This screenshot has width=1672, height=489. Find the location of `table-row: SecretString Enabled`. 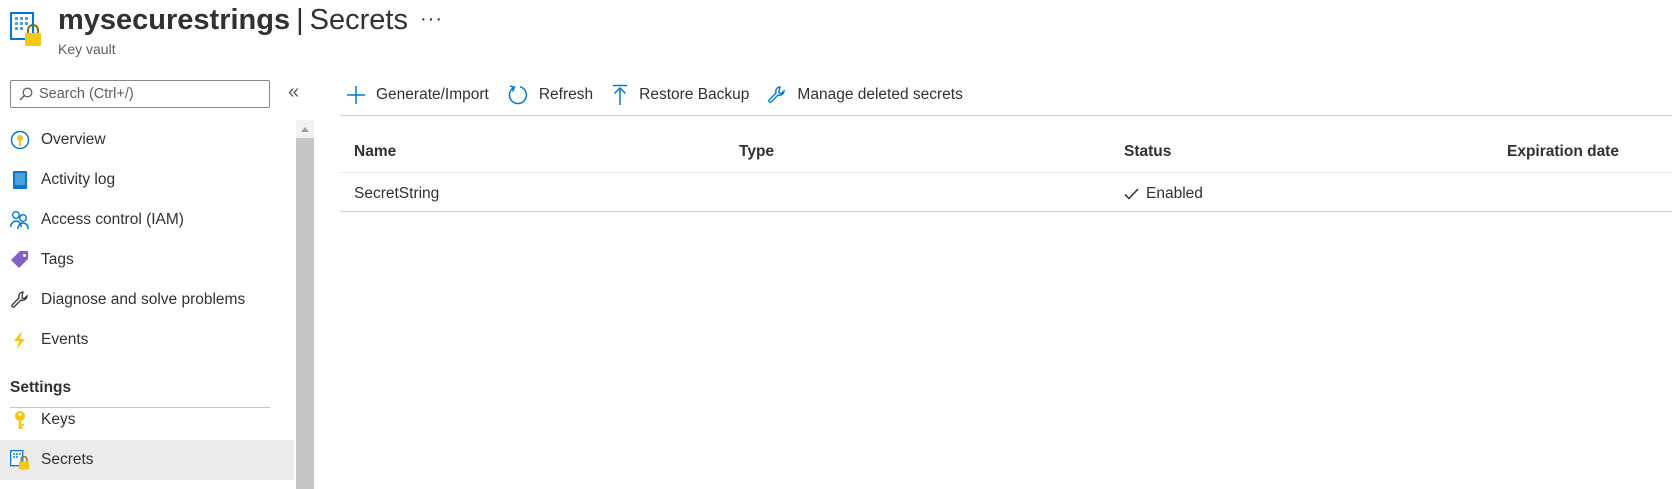

table-row: SecretString Enabled is located at coordinates (1006, 193).